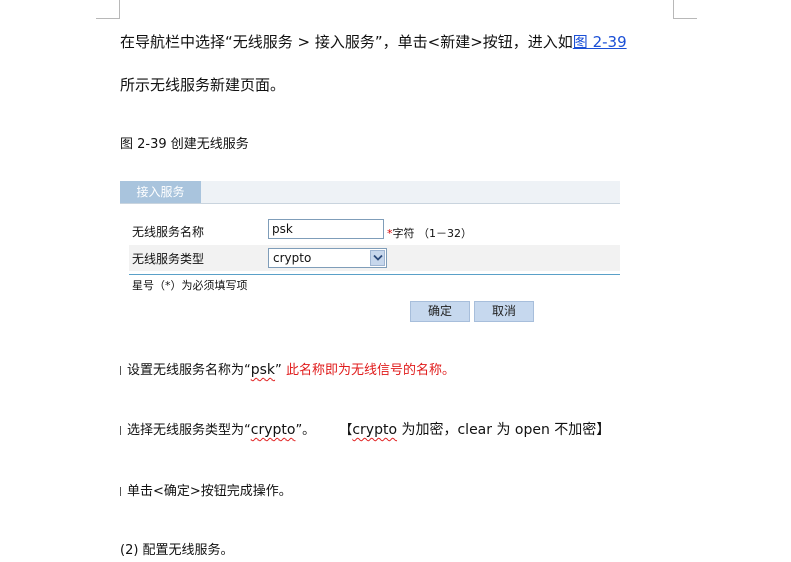  I want to click on figure-caption: 图 2-39 创建无线服务, so click(184, 144).